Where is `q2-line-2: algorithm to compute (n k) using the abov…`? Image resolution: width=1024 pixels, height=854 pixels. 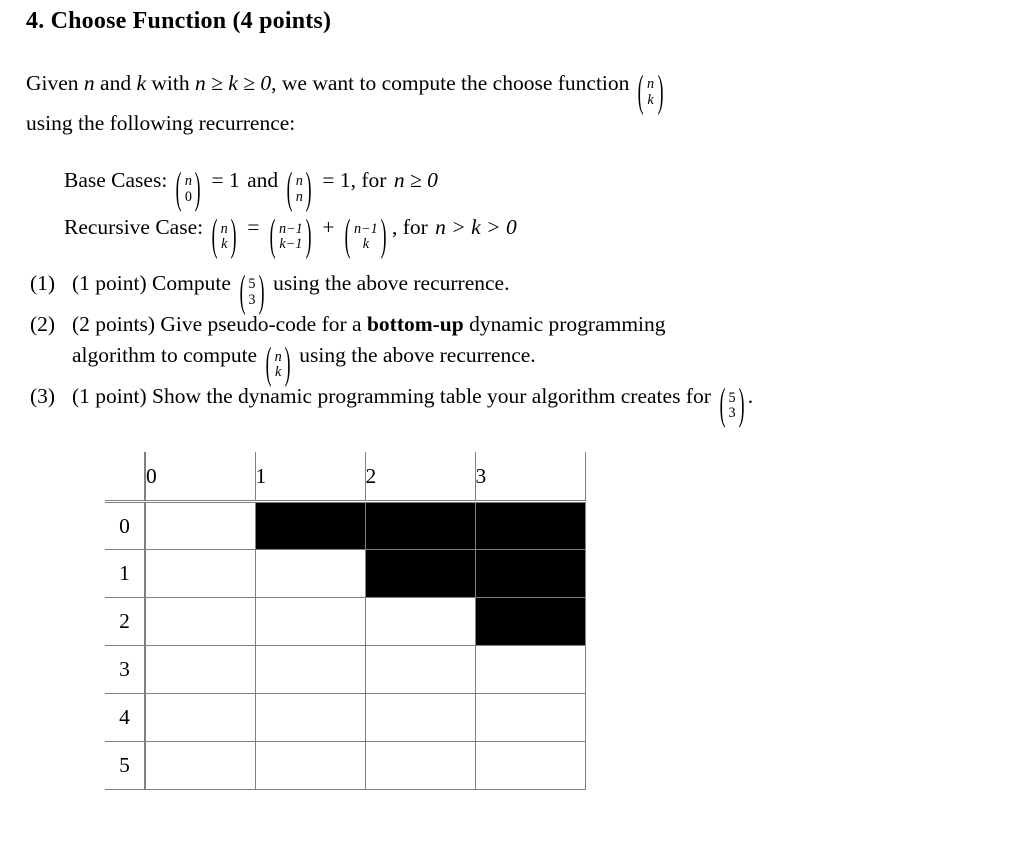
q2-line-2: algorithm to compute (n k) using the abov… is located at coordinates (501, 362).